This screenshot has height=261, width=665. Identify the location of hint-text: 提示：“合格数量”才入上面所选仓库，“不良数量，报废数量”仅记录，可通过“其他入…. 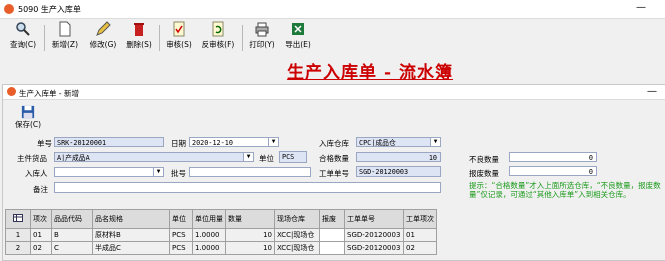
(565, 190).